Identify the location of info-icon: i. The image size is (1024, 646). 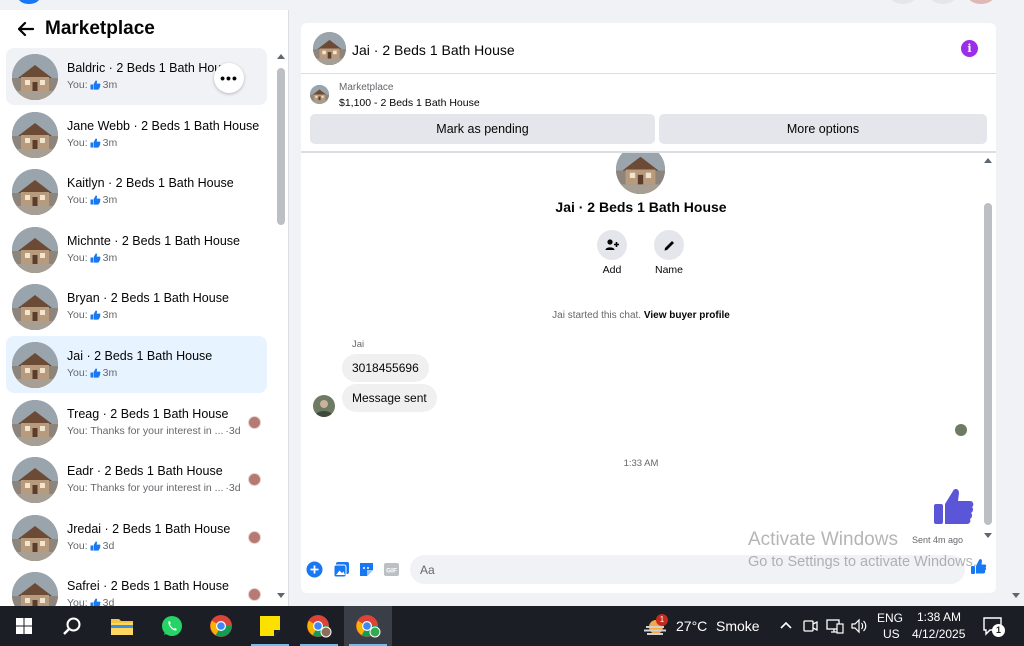
(969, 48).